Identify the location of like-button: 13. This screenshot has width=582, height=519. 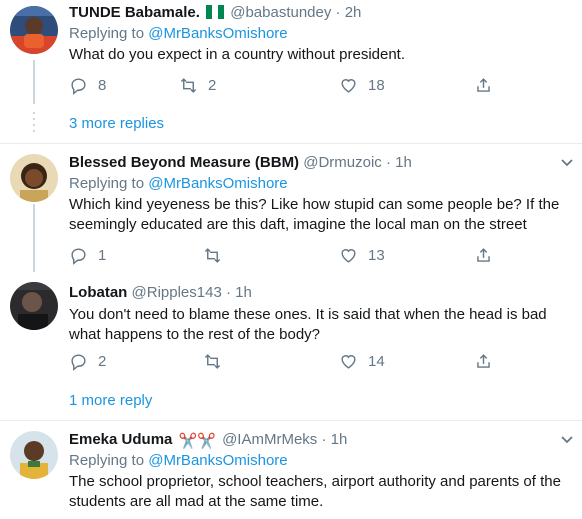
(362, 255).